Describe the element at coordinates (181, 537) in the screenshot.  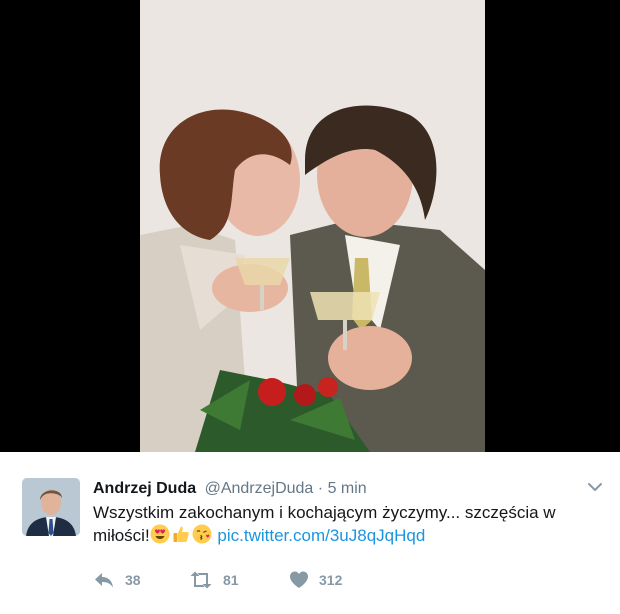
I see `thumbs-up-emoji` at that location.